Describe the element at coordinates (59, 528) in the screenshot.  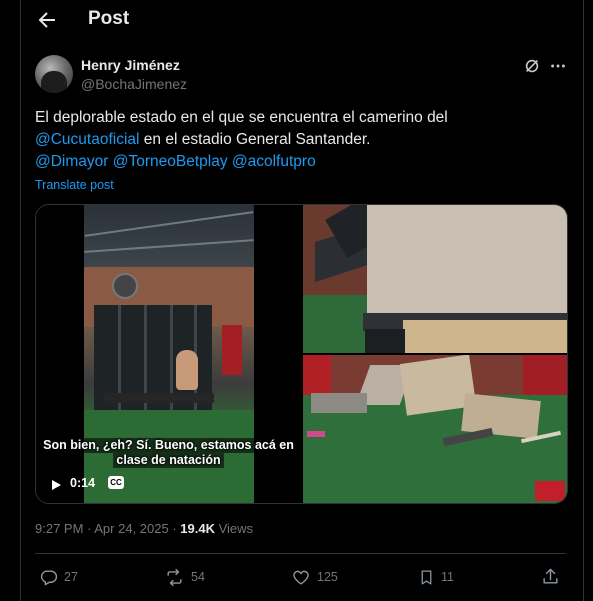
I see `post-time: 9:27 PM` at that location.